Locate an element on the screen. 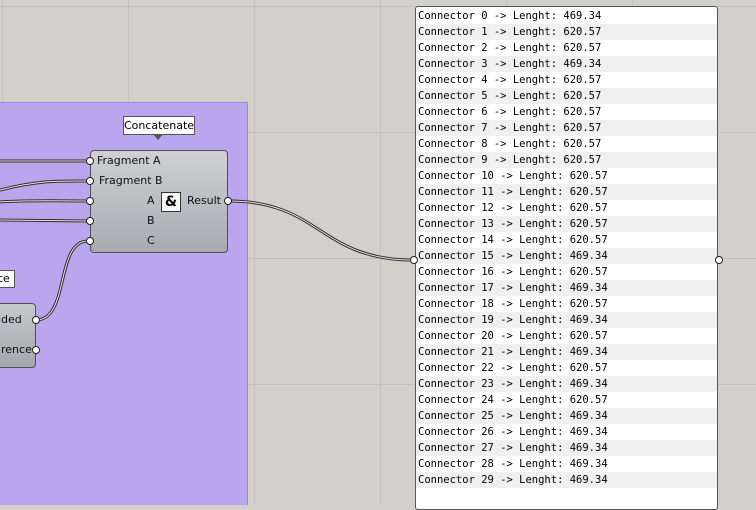 The width and height of the screenshot is (756, 510). panel-row: Connector 1 -> Lenght: 620.57 is located at coordinates (566, 32).